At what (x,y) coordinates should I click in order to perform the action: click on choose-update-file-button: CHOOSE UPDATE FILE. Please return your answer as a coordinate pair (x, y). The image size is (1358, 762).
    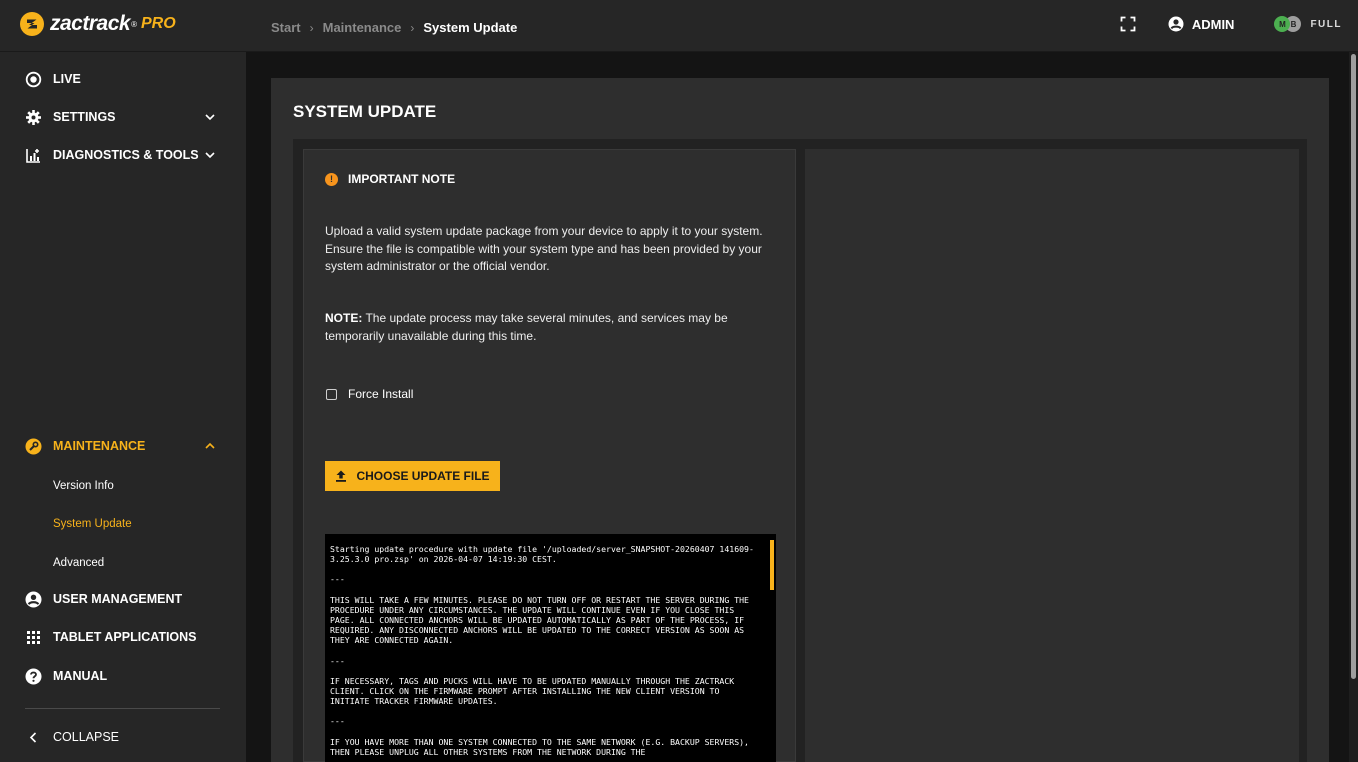
    Looking at the image, I should click on (412, 476).